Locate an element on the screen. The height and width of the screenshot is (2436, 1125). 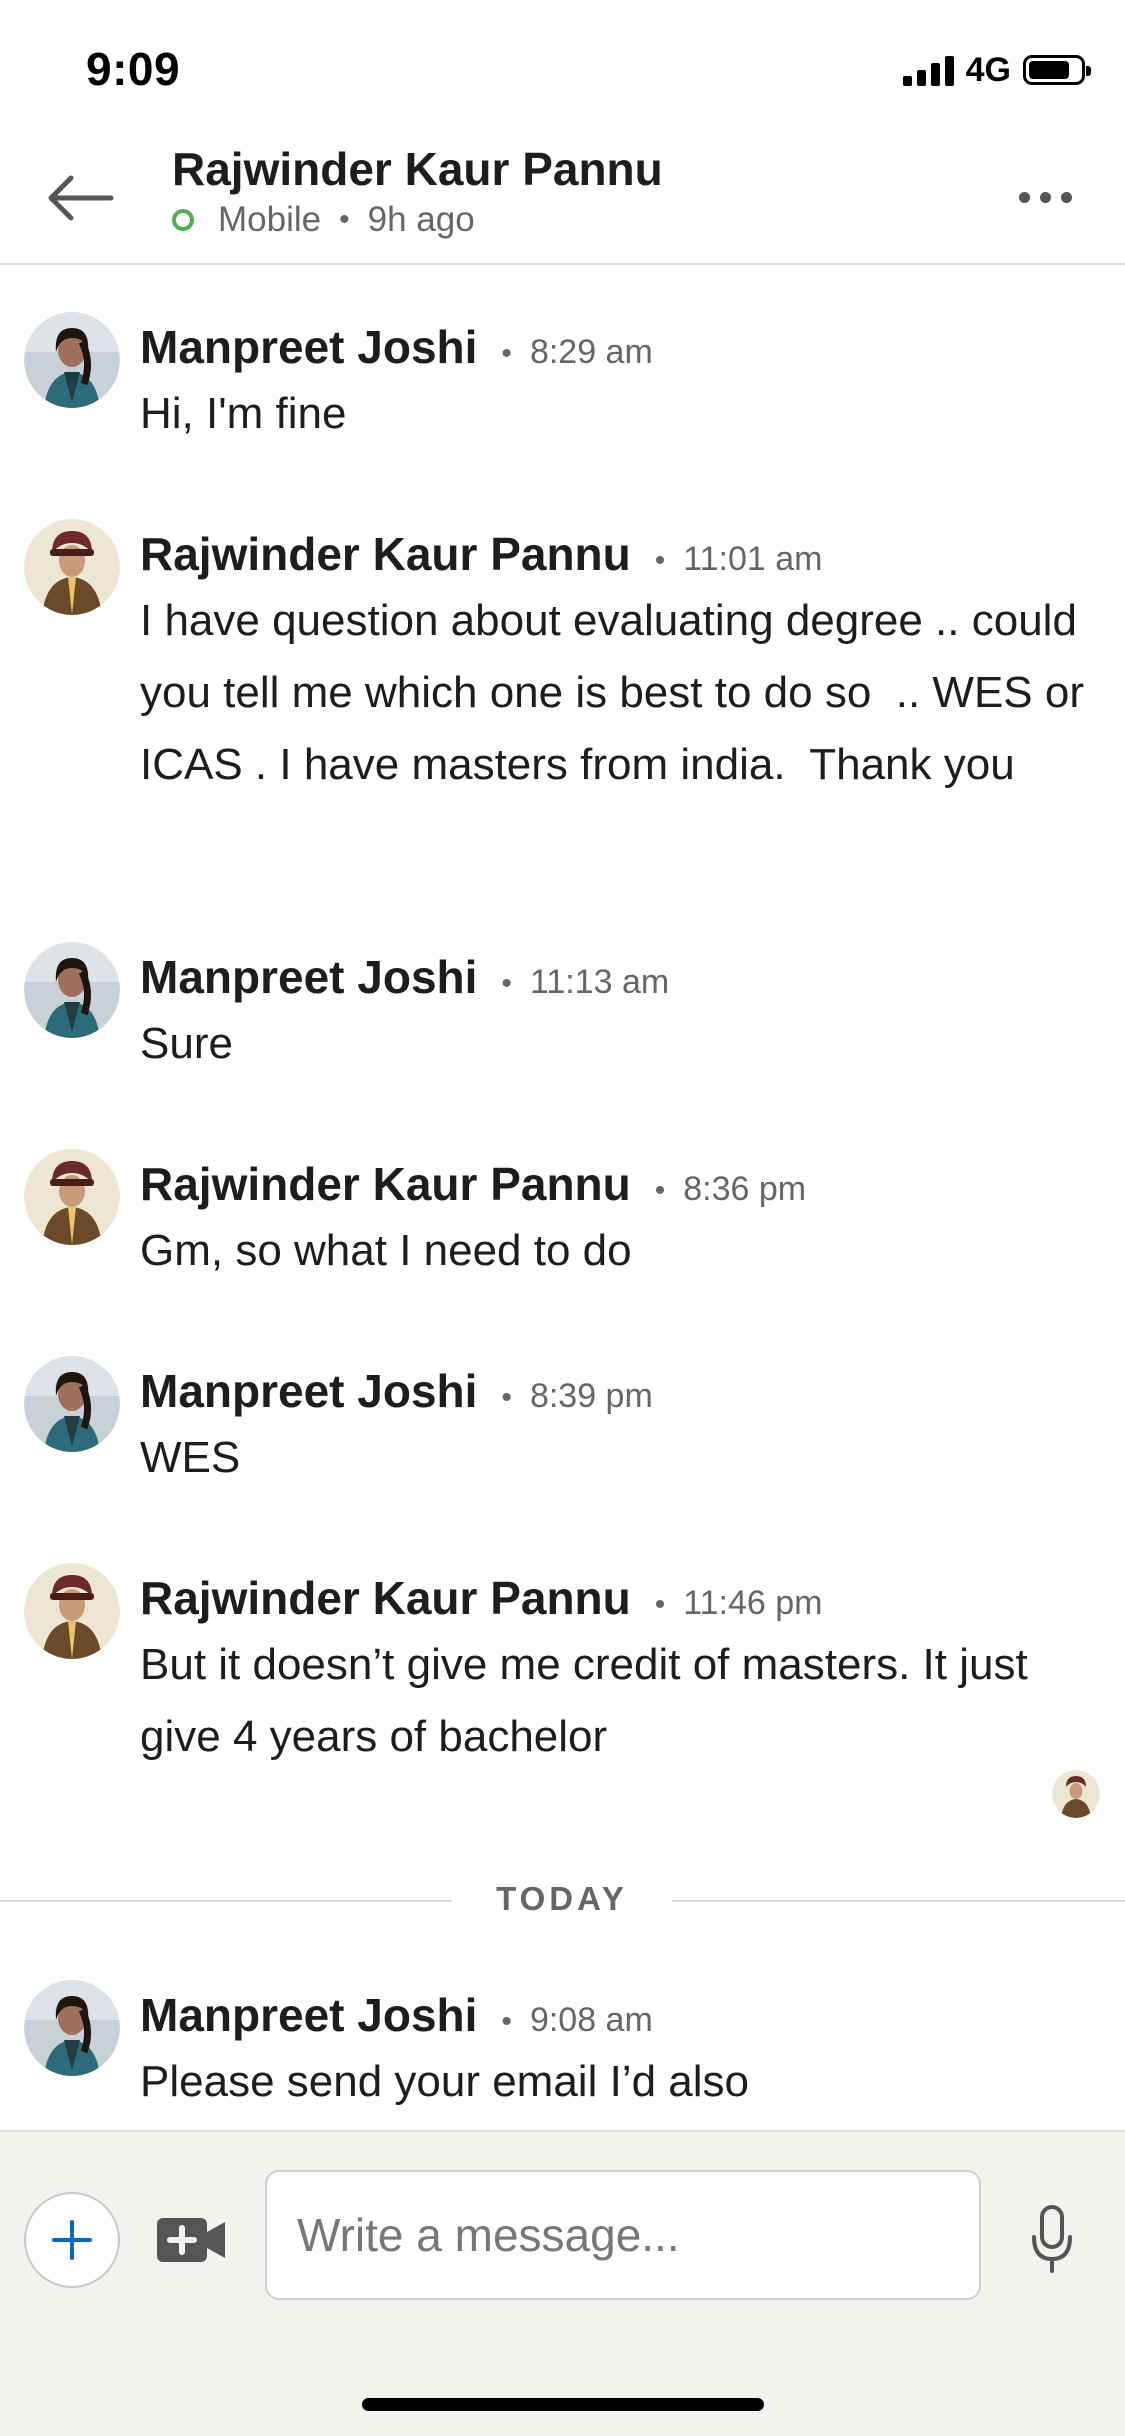
video-camera-icon is located at coordinates (191, 2240).